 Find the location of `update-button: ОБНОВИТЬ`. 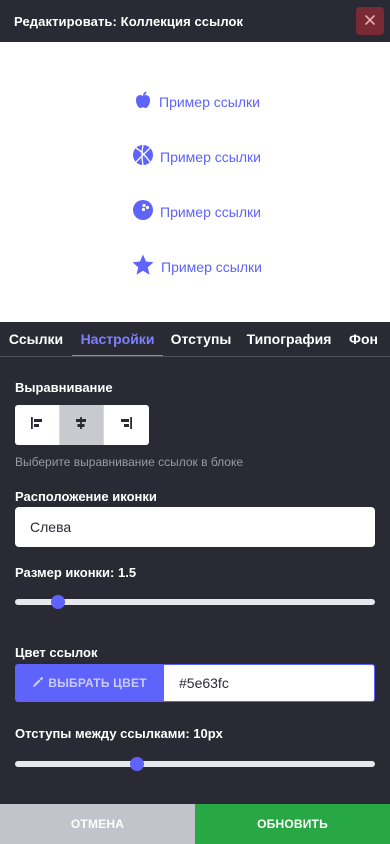

update-button: ОБНОВИТЬ is located at coordinates (292, 824).